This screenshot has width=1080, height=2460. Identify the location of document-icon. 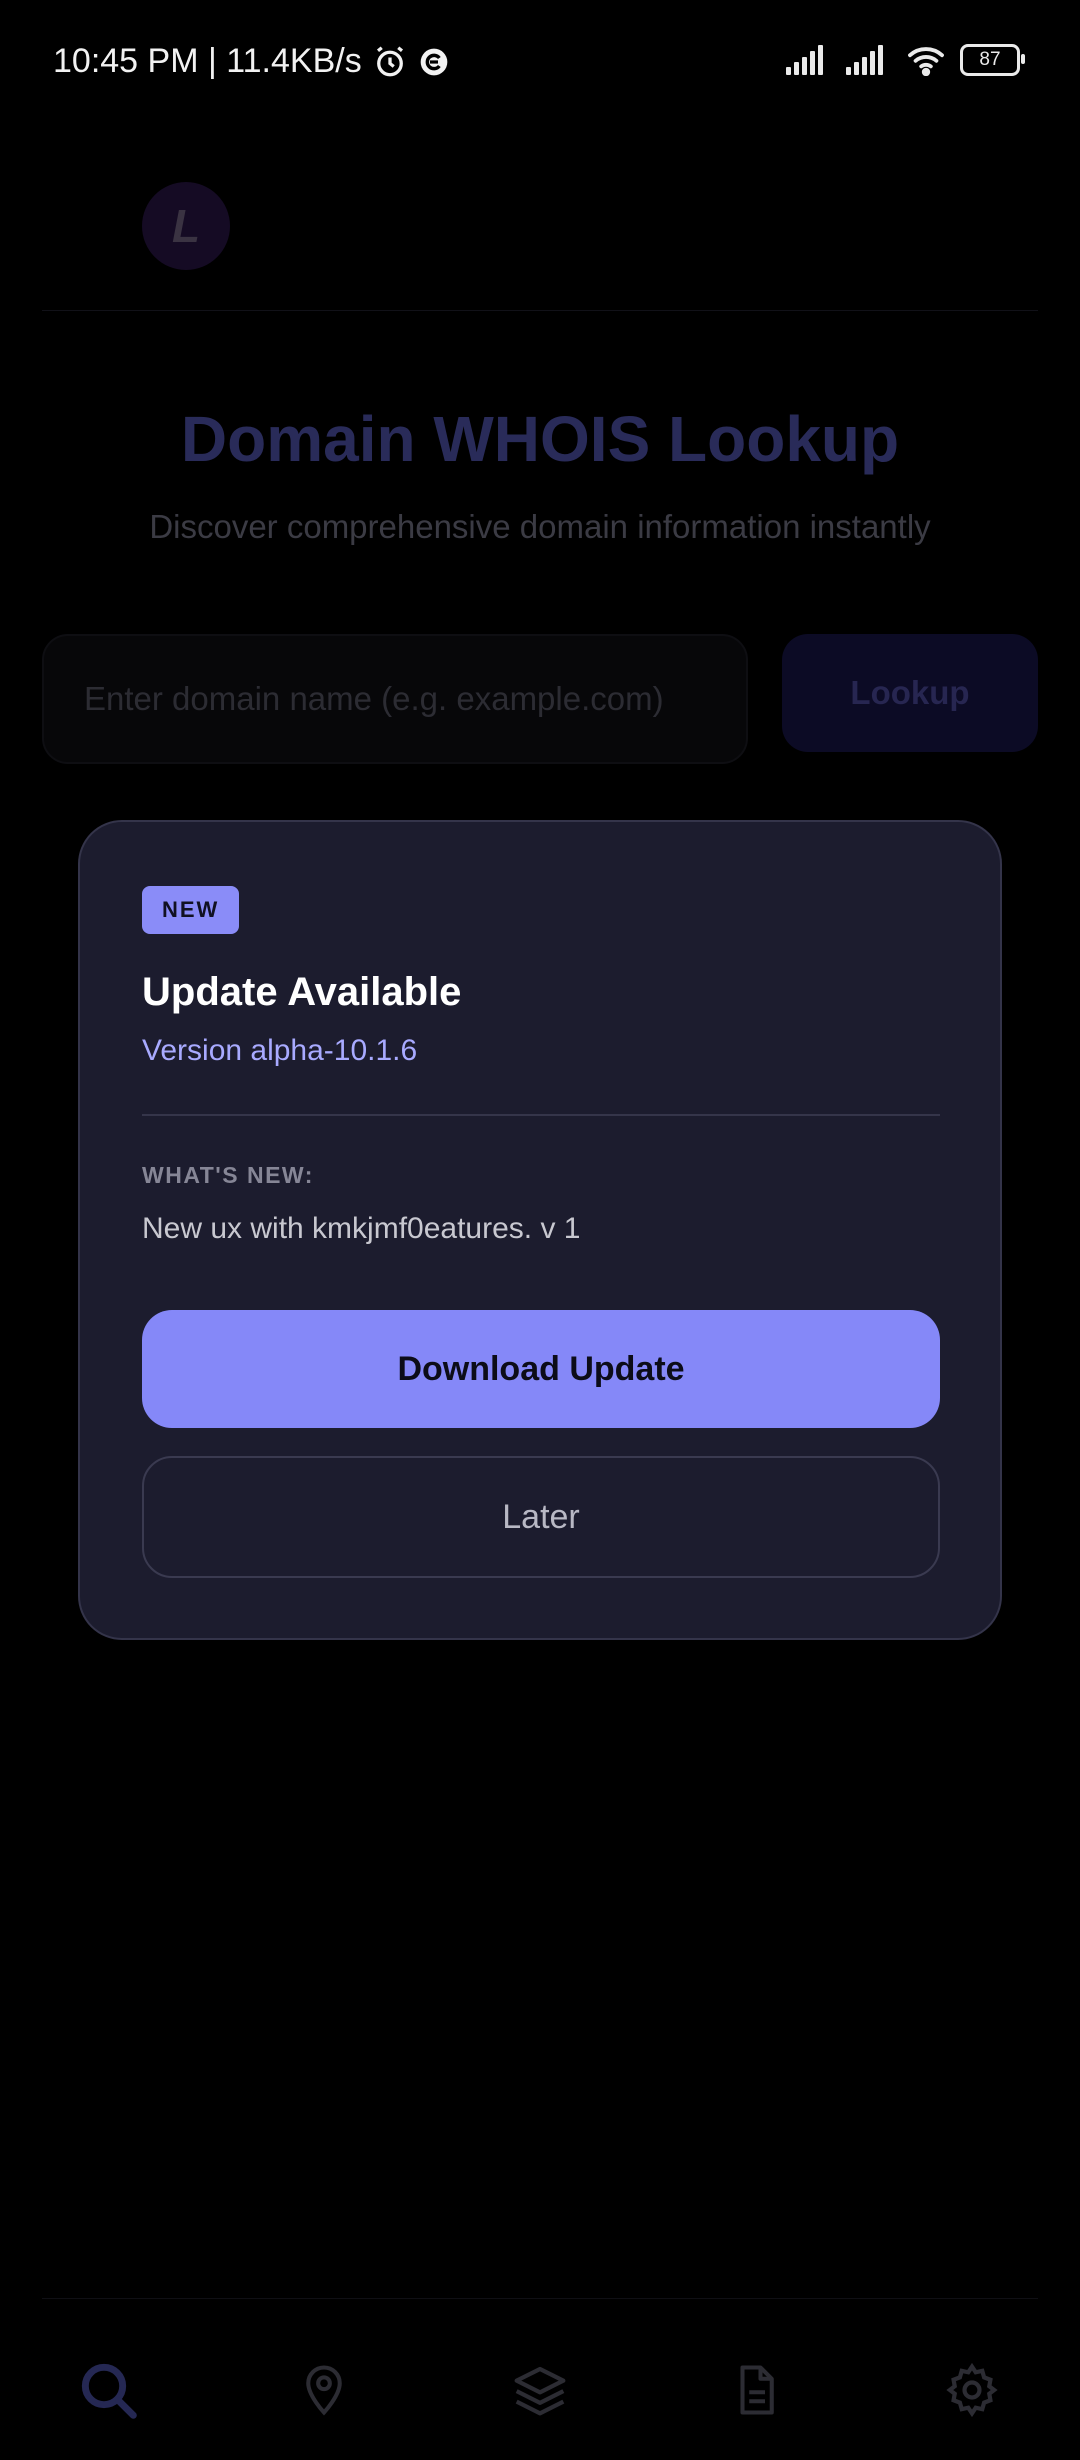
(757, 2390).